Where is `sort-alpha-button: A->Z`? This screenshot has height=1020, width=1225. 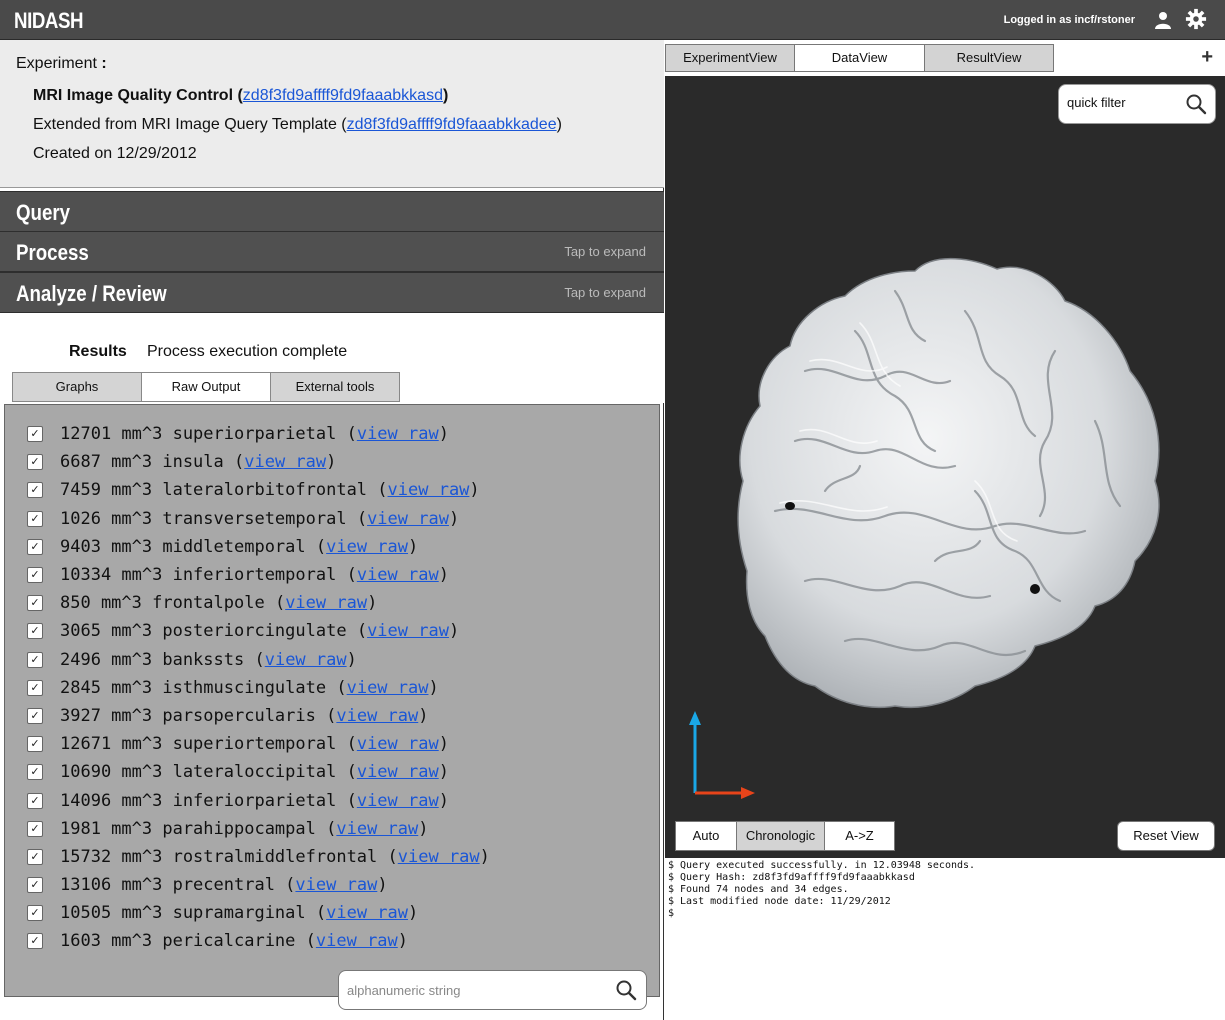 sort-alpha-button: A->Z is located at coordinates (859, 836).